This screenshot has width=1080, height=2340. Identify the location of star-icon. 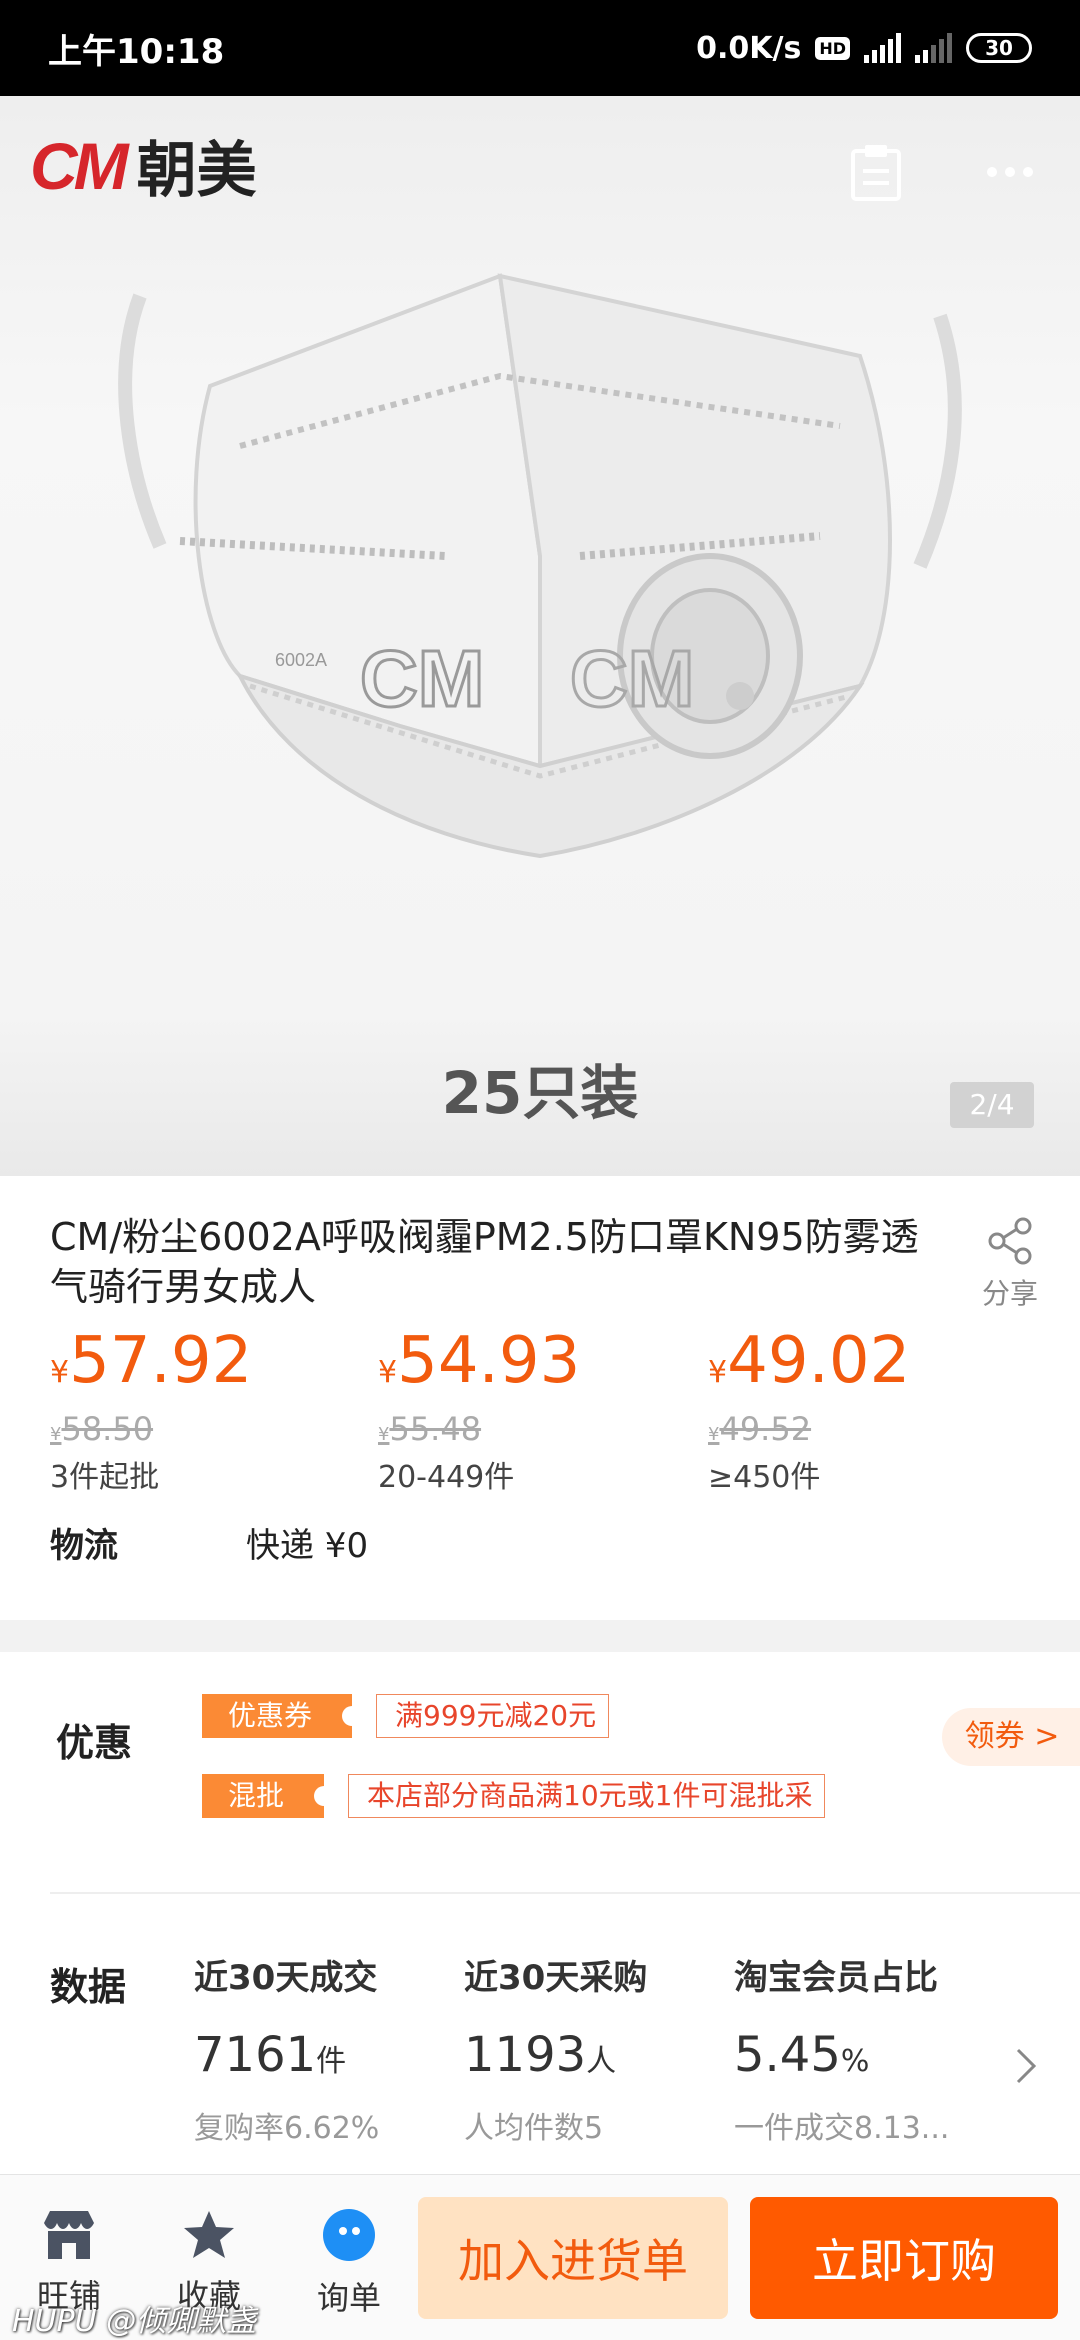
(209, 2234).